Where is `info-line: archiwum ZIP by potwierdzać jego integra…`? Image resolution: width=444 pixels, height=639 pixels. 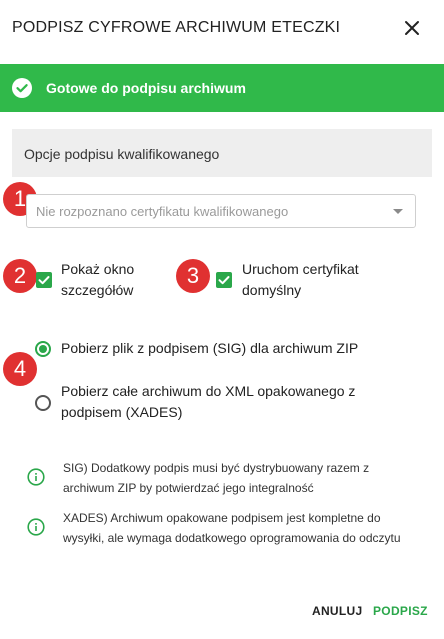
info-line: archiwum ZIP by potwierdzać jego integra… is located at coordinates (188, 488).